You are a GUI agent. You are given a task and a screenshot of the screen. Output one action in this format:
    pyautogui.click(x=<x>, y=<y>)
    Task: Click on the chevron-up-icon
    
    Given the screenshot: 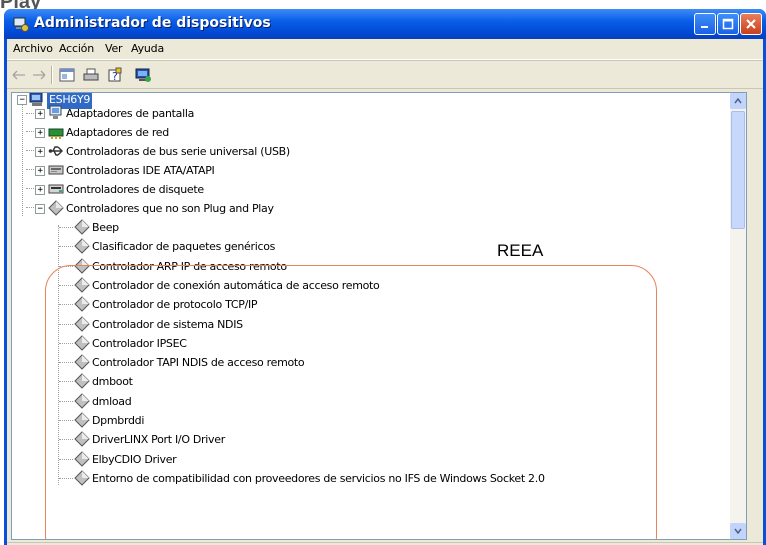 What is the action you would take?
    pyautogui.click(x=738, y=101)
    